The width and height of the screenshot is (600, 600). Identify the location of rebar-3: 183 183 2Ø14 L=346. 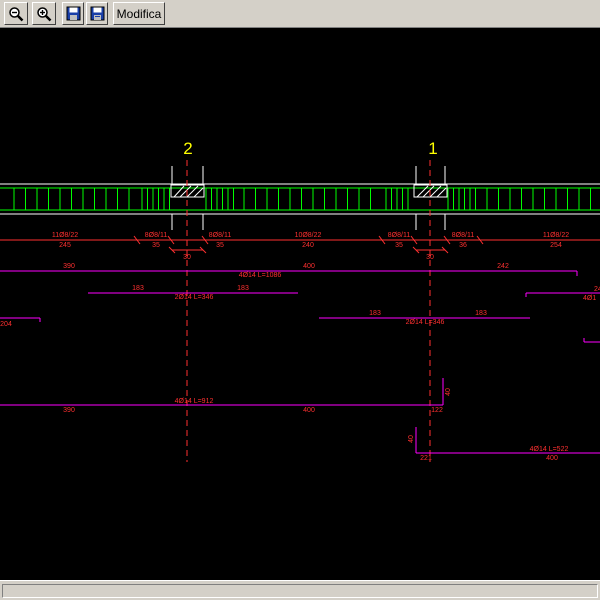
(424, 318).